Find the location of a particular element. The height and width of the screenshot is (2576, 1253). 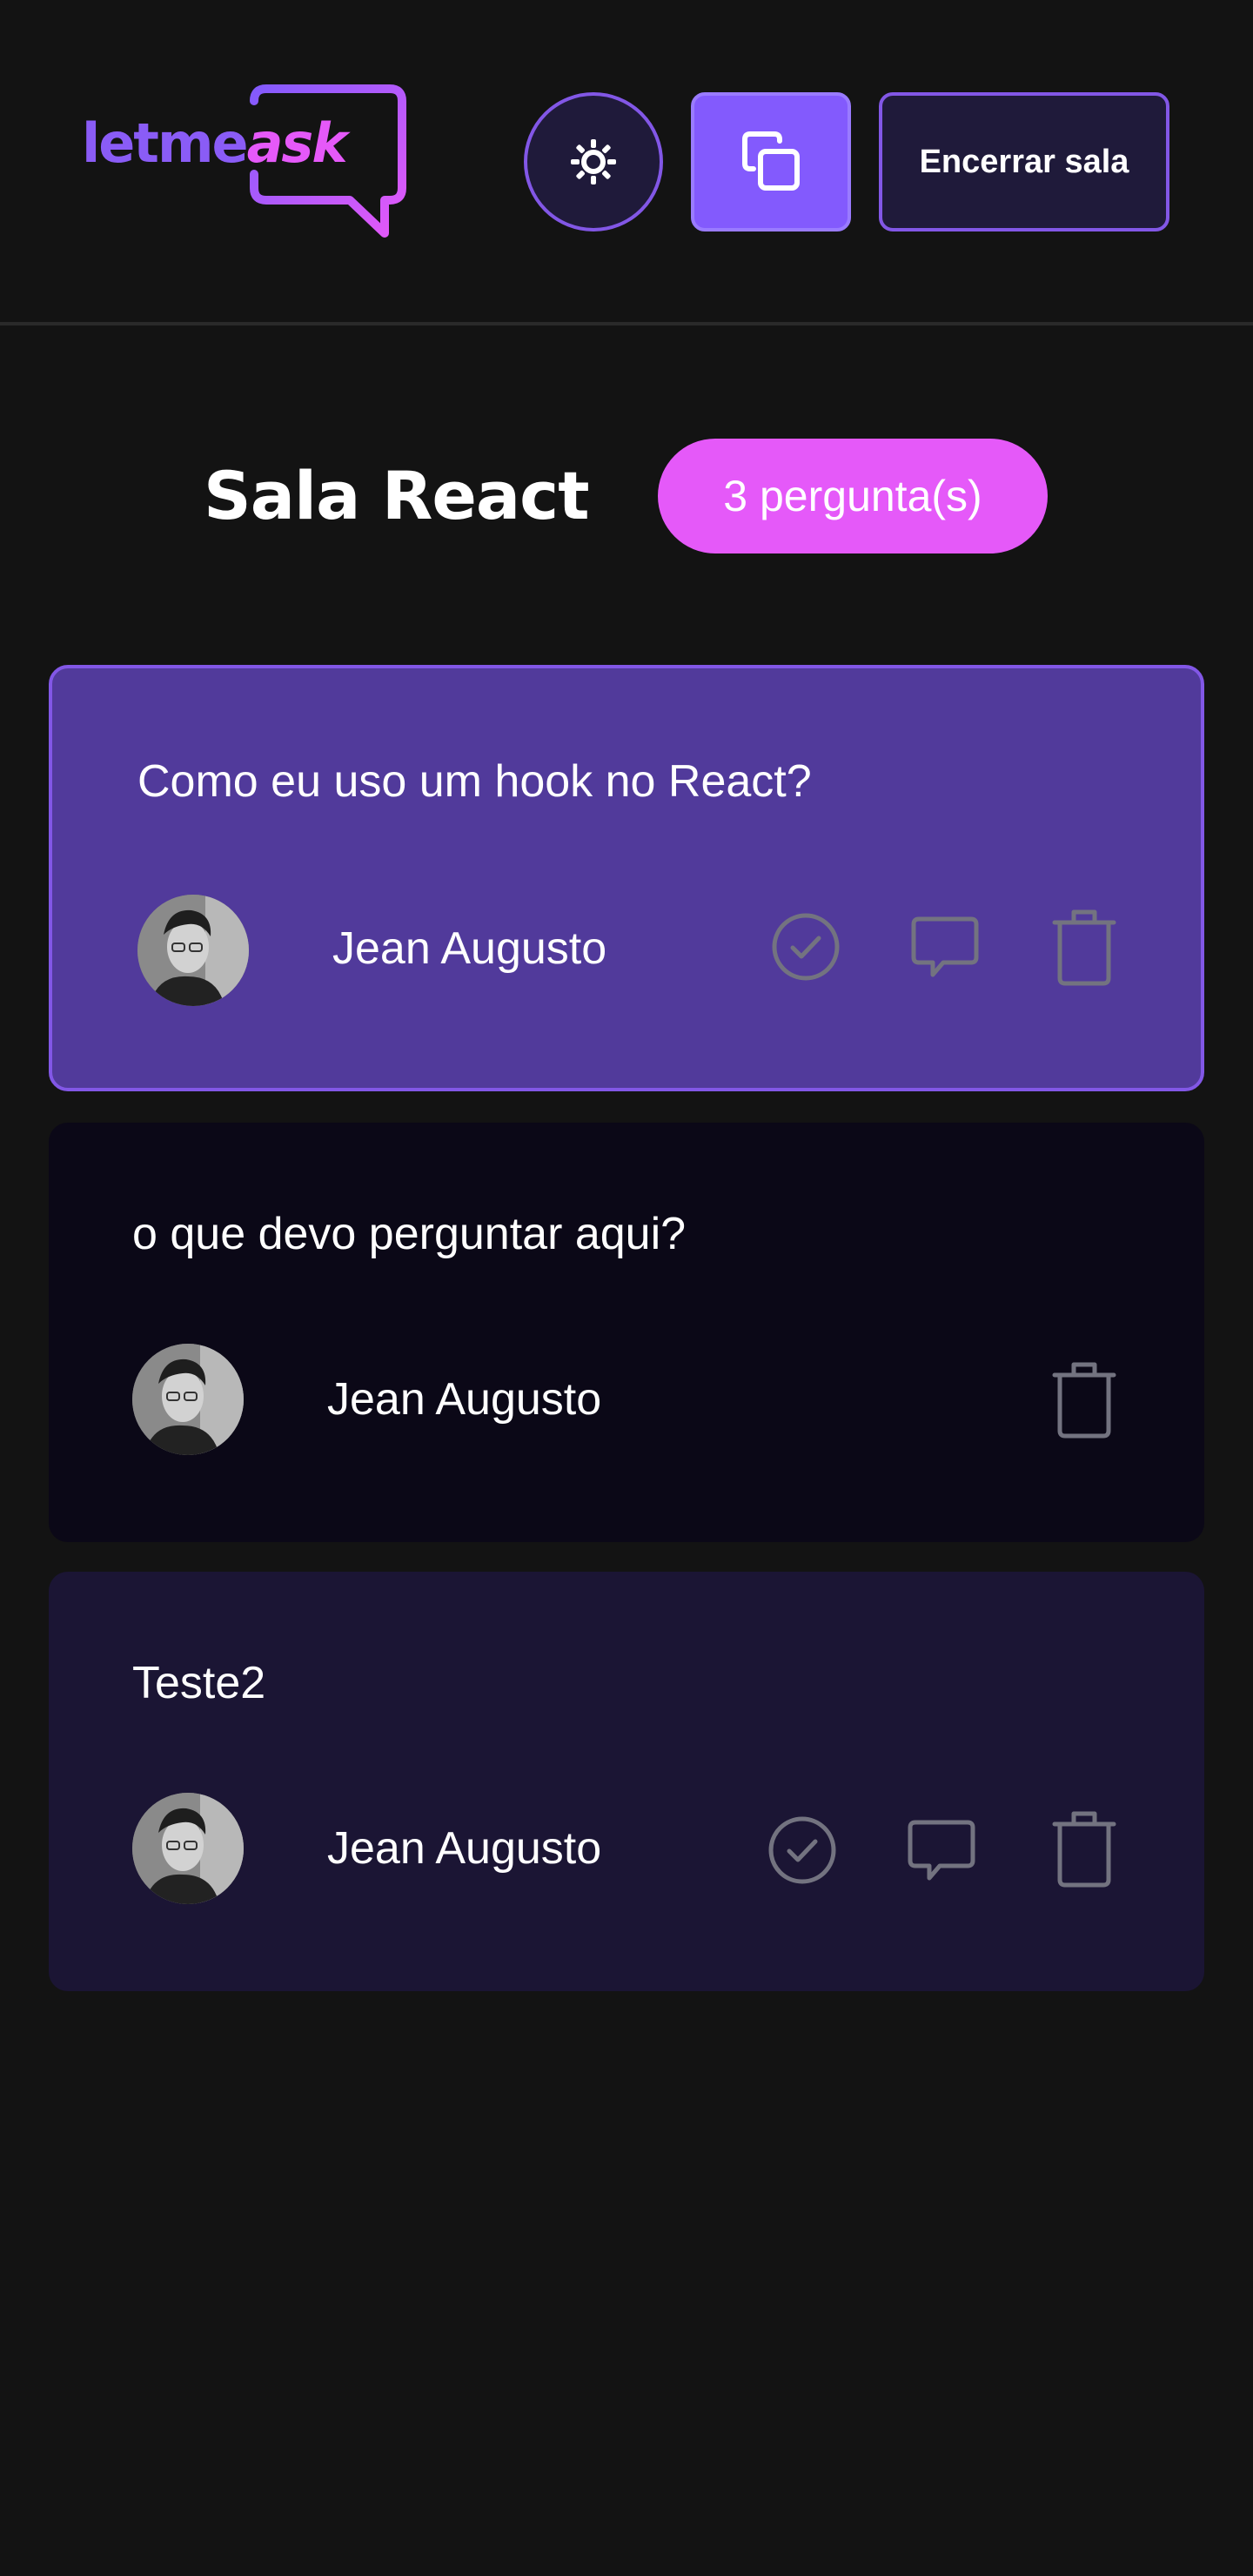

room-title: Sala React is located at coordinates (397, 495).